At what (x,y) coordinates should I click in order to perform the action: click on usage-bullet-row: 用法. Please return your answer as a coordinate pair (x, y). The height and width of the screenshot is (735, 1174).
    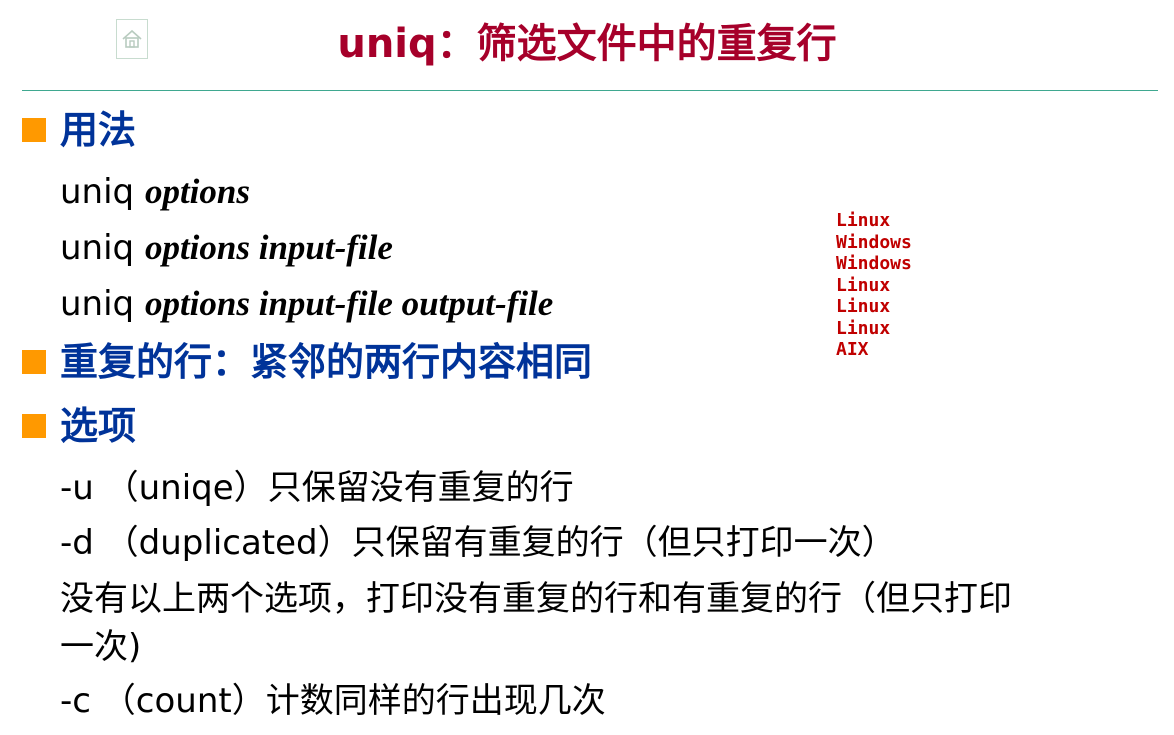
    Looking at the image, I should click on (79, 130).